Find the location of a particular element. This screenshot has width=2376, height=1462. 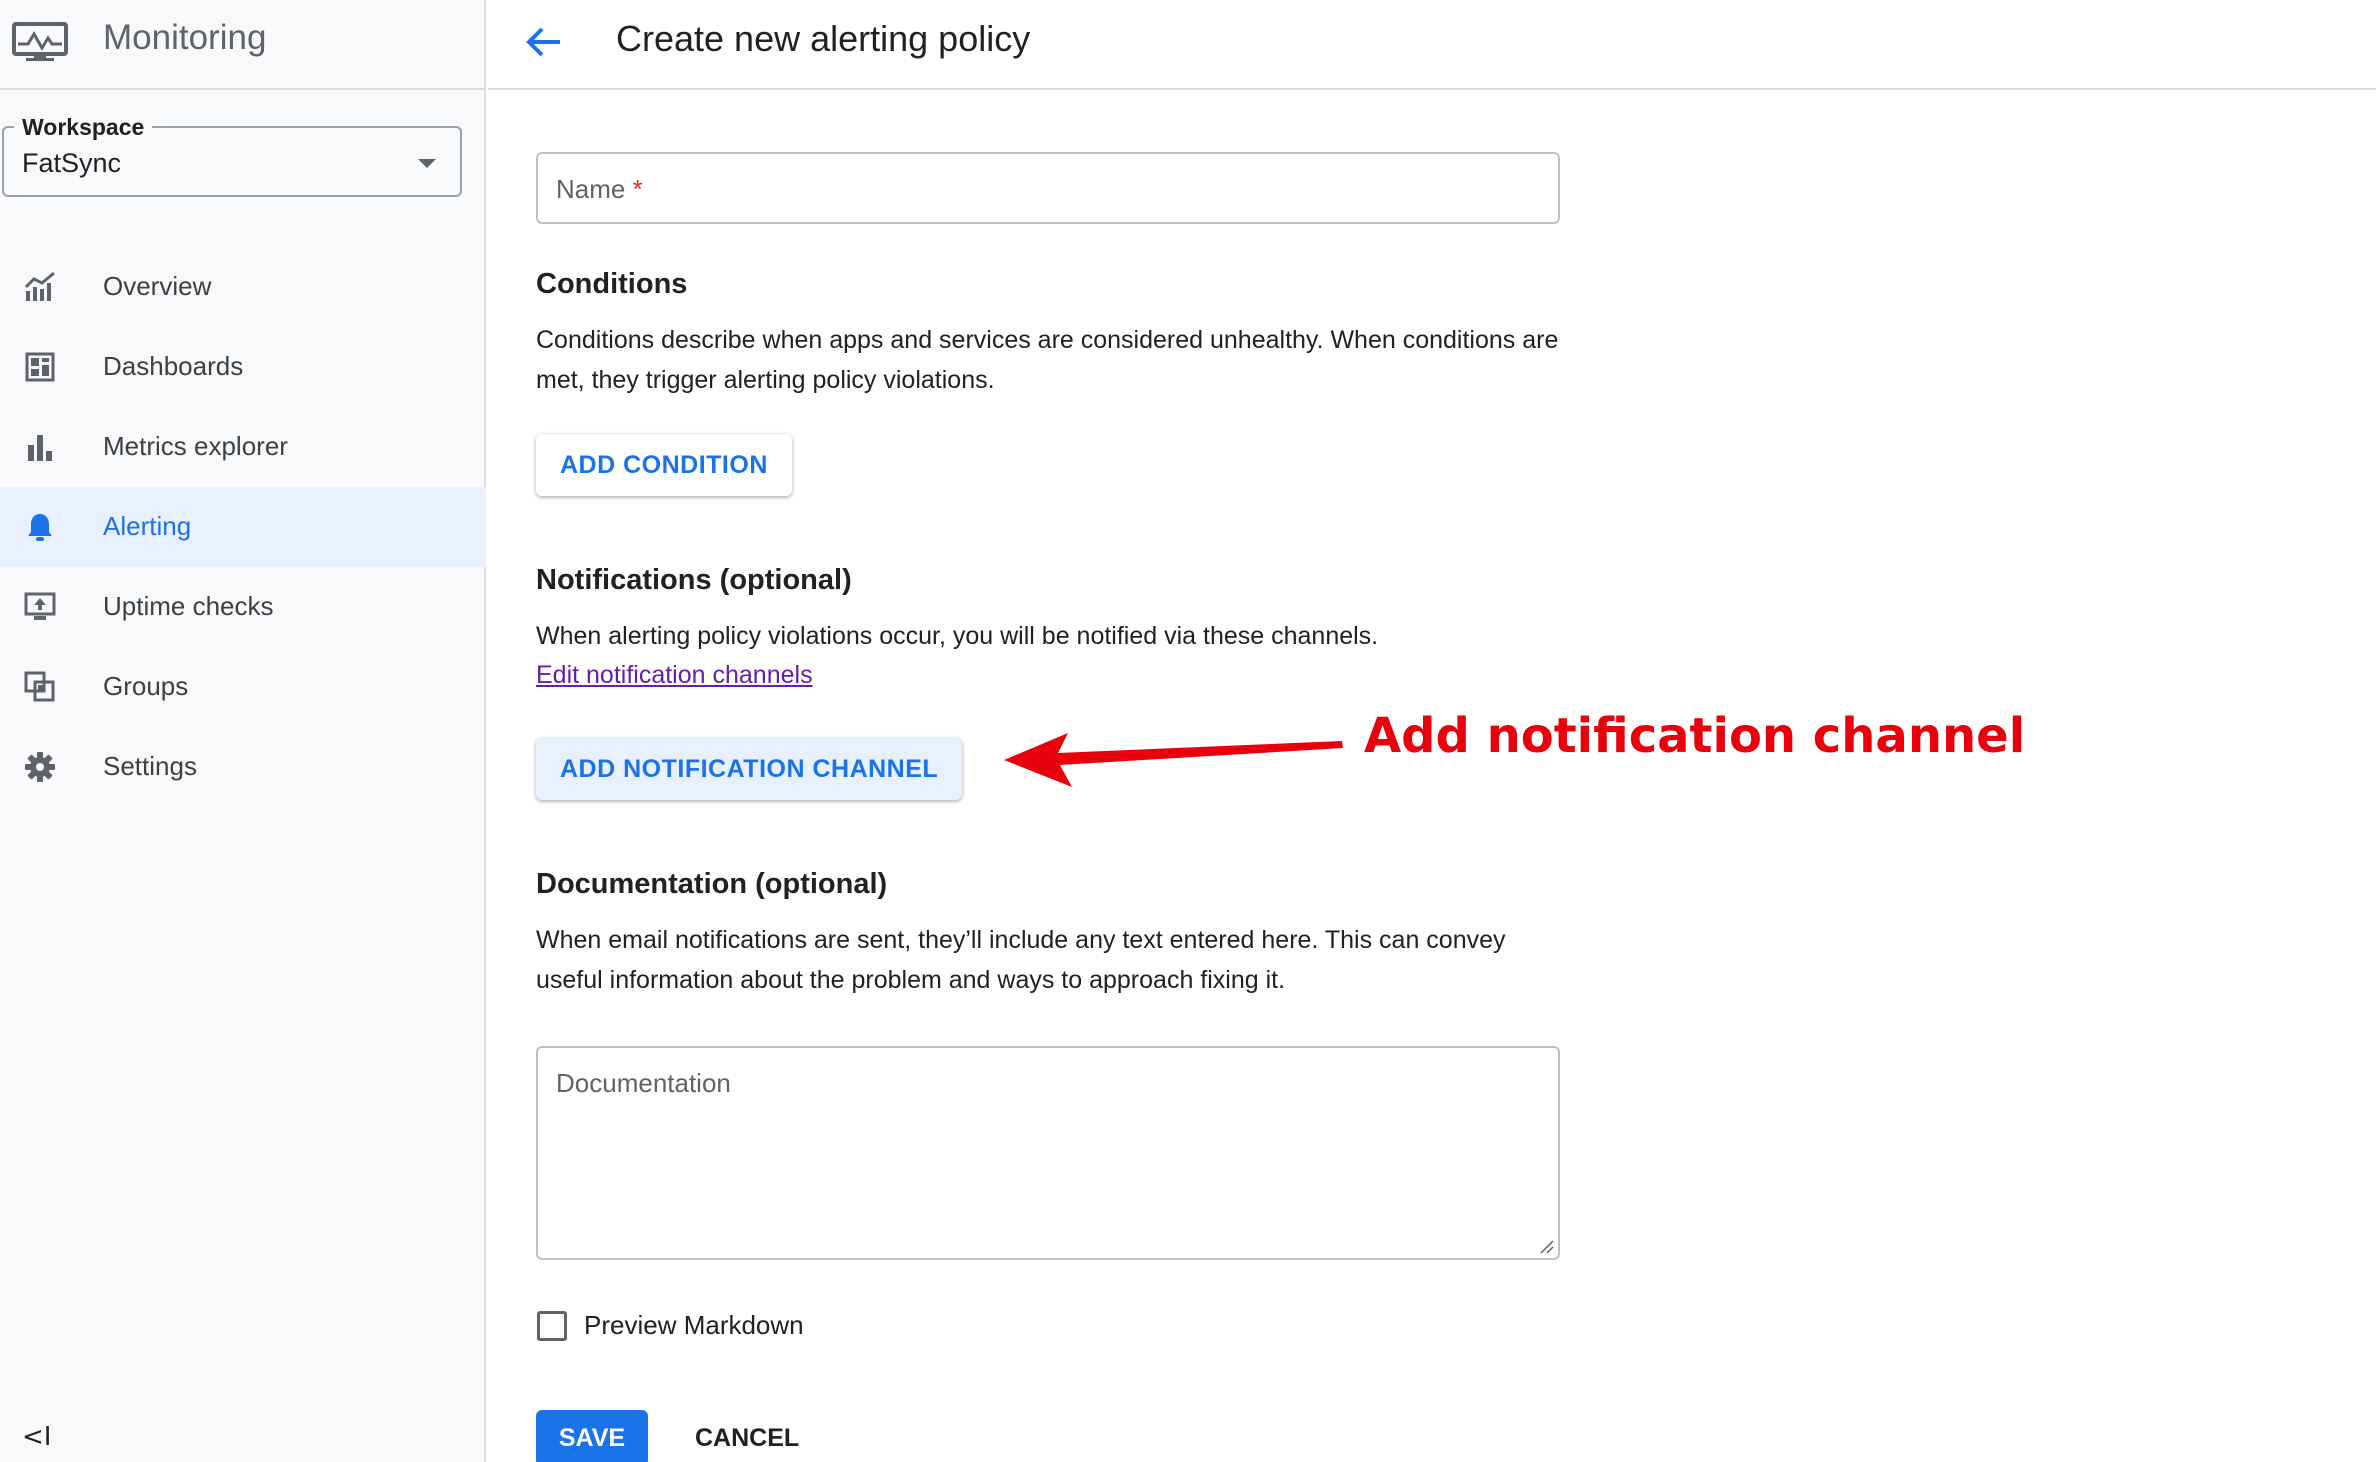

page-header: Create new alerting policy is located at coordinates (1432, 45).